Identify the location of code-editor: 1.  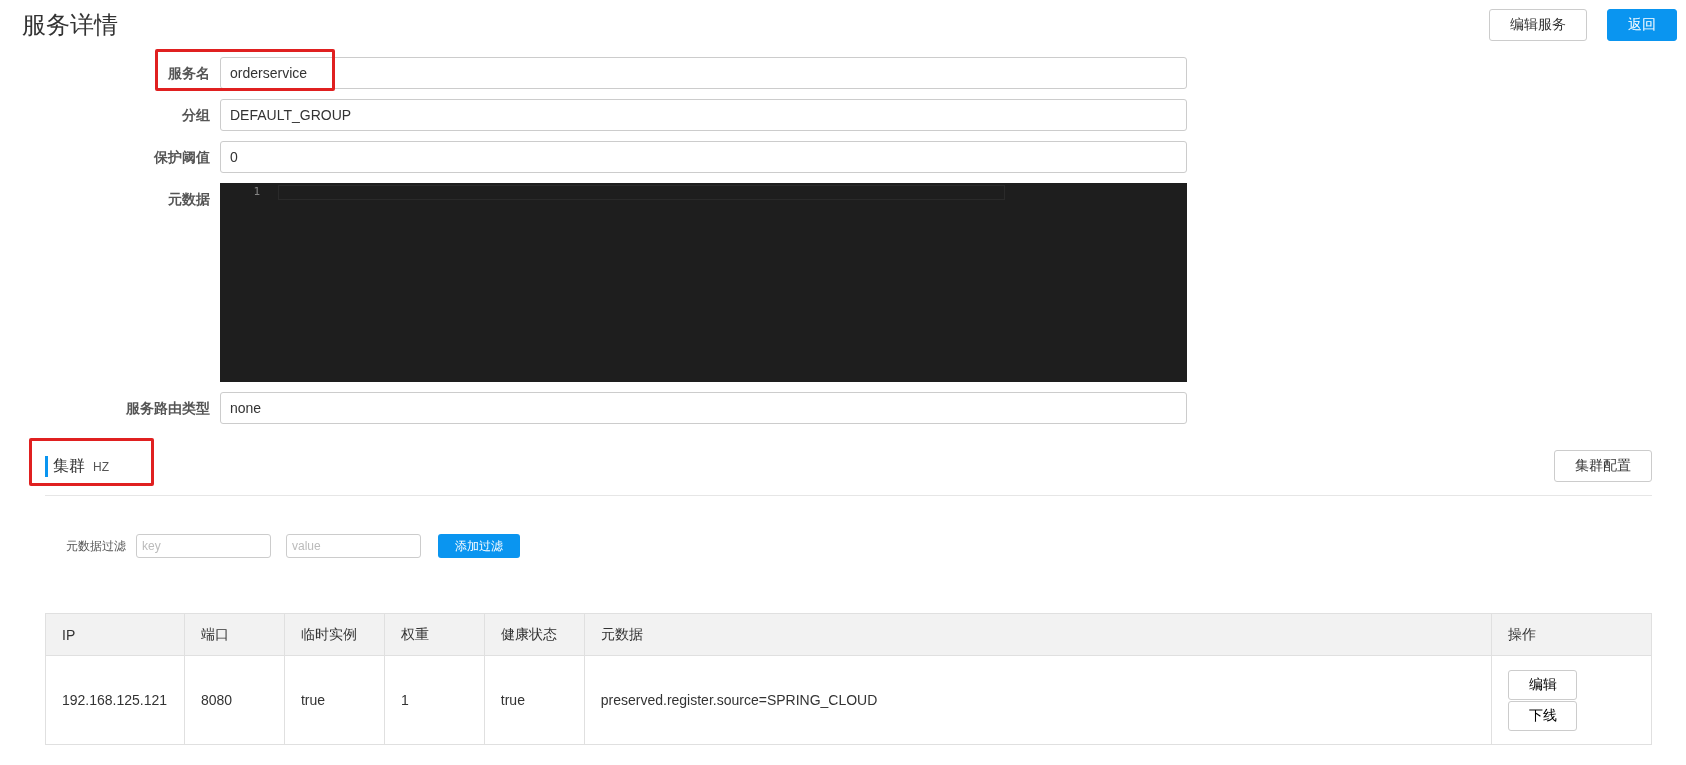
(703, 282).